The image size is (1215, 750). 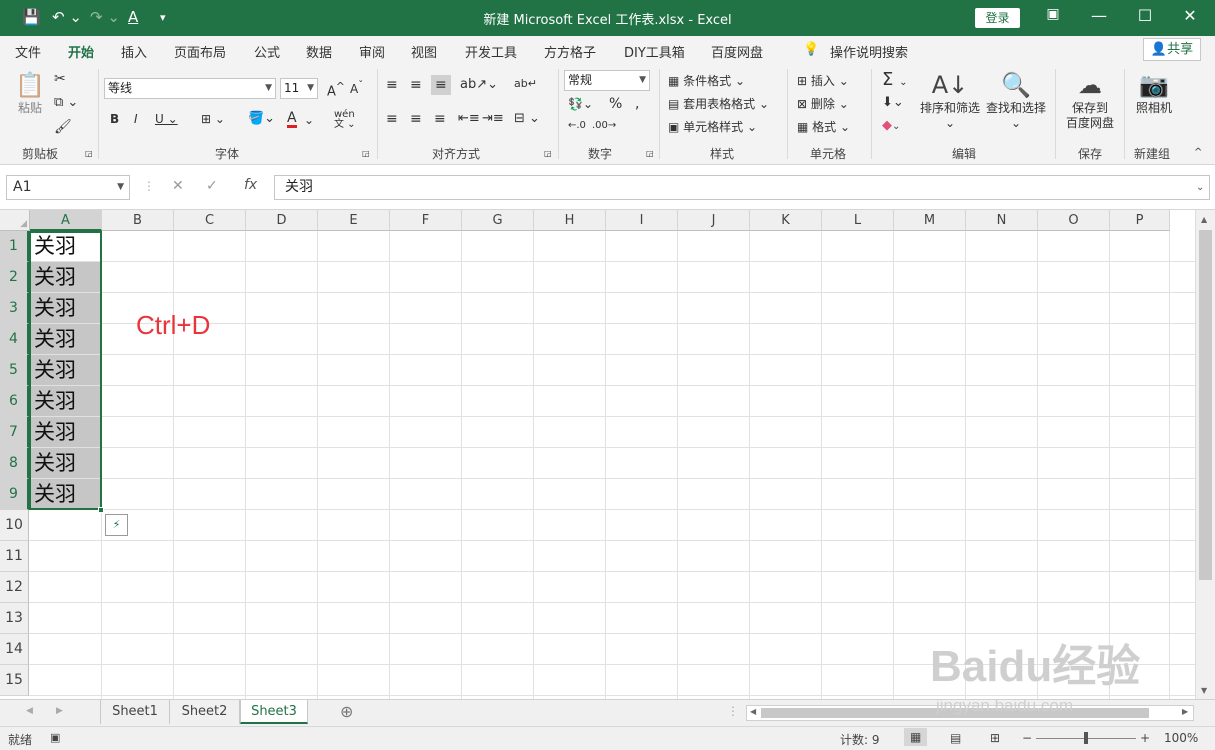 What do you see at coordinates (267, 51) in the screenshot?
I see `tab-formulas: 公式` at bounding box center [267, 51].